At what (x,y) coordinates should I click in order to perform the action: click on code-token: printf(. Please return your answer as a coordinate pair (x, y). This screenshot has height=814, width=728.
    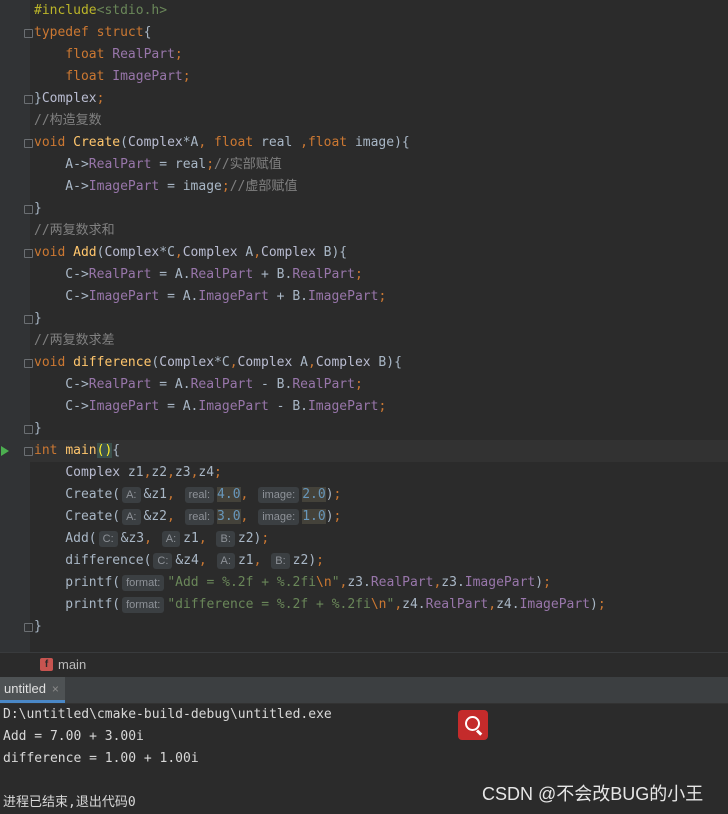
    Looking at the image, I should click on (77, 582).